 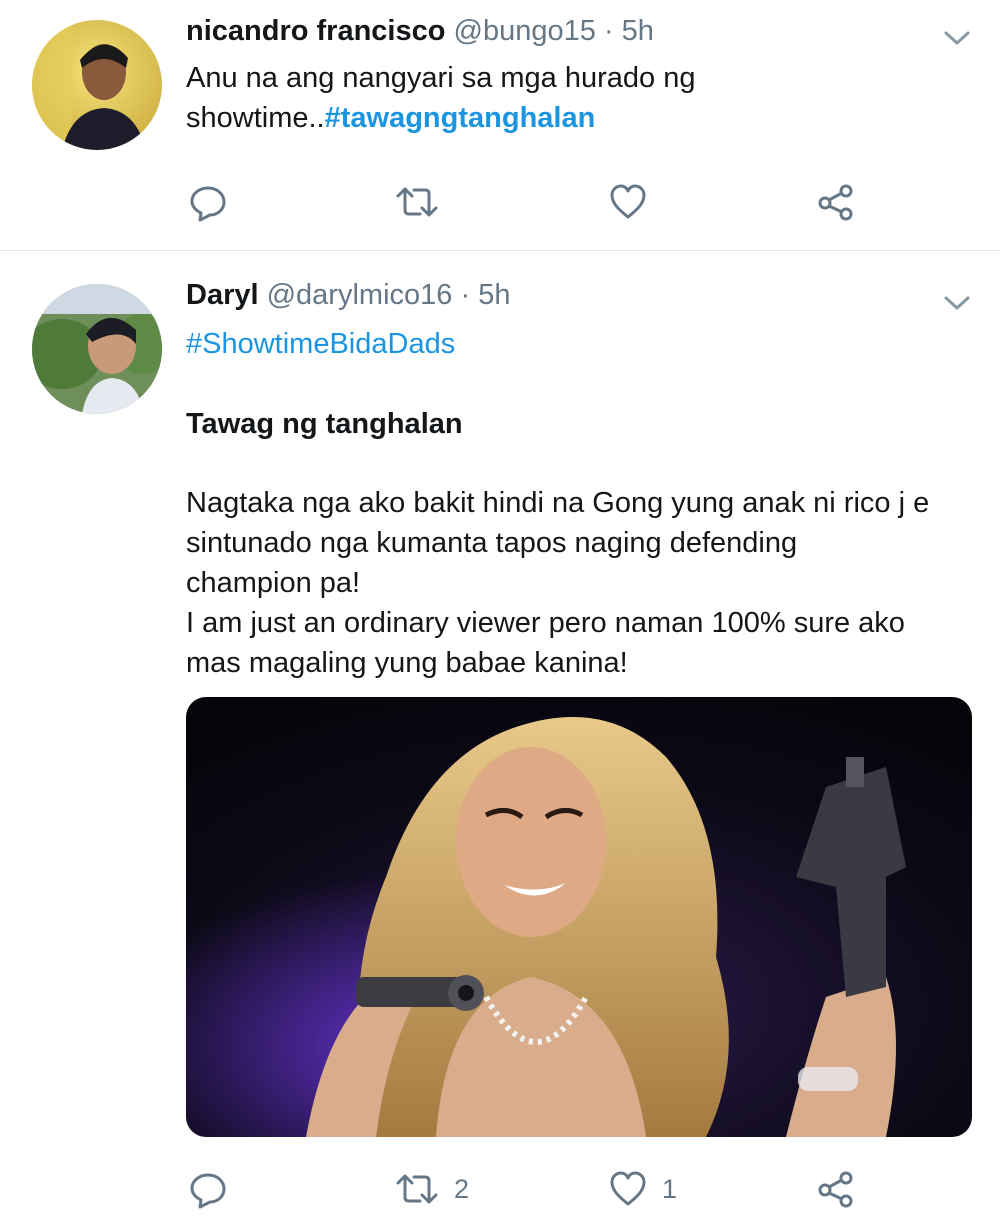 I want to click on tweet-actions, so click(x=536, y=202).